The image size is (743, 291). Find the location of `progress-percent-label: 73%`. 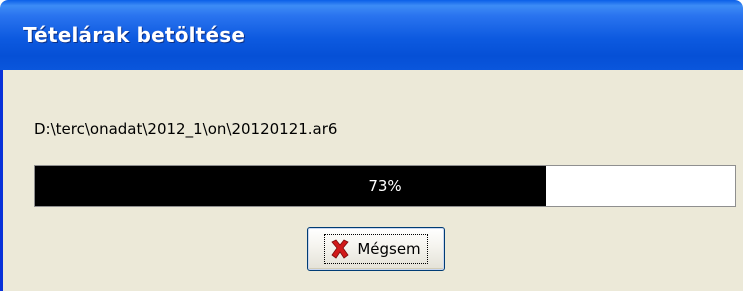

progress-percent-label: 73% is located at coordinates (385, 186).